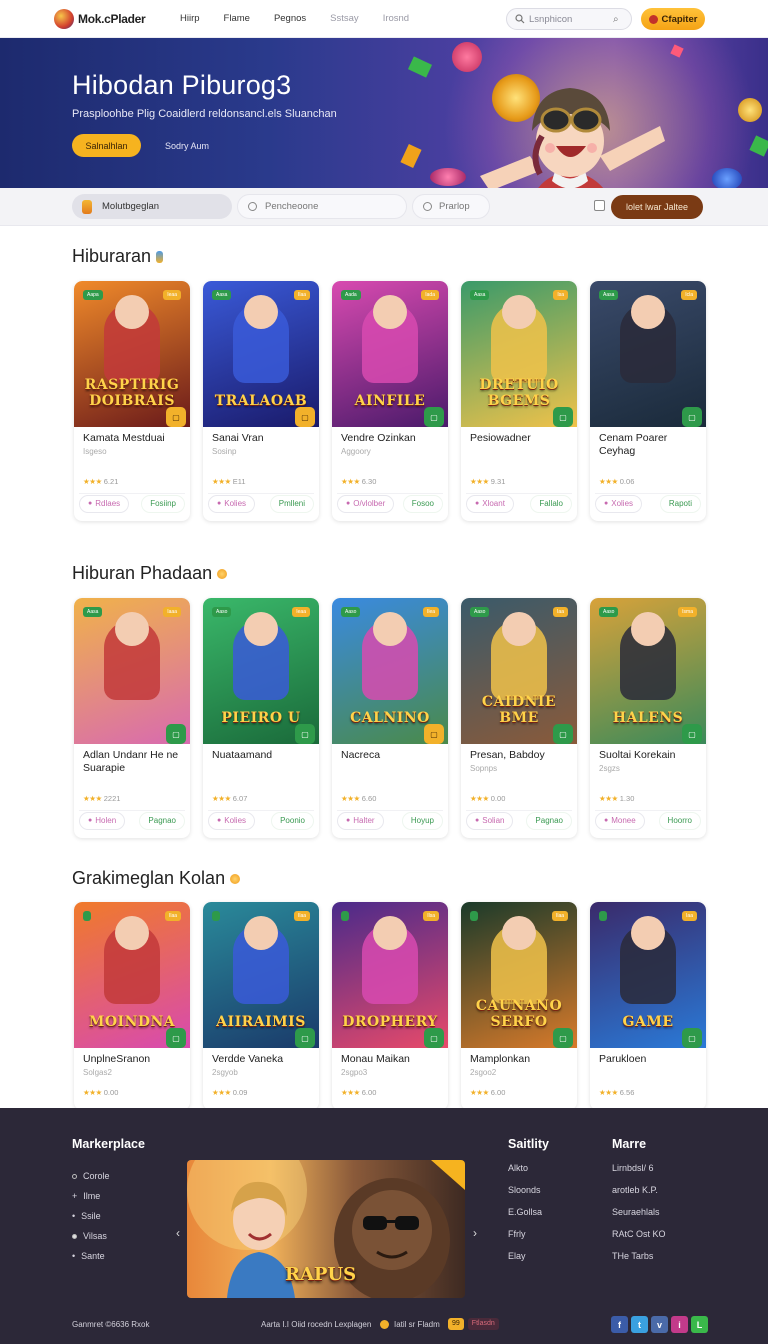 The height and width of the screenshot is (1344, 768). Describe the element at coordinates (390, 354) in the screenshot. I see `game-thumbnail: AINFILE Aada Iada ▢` at that location.